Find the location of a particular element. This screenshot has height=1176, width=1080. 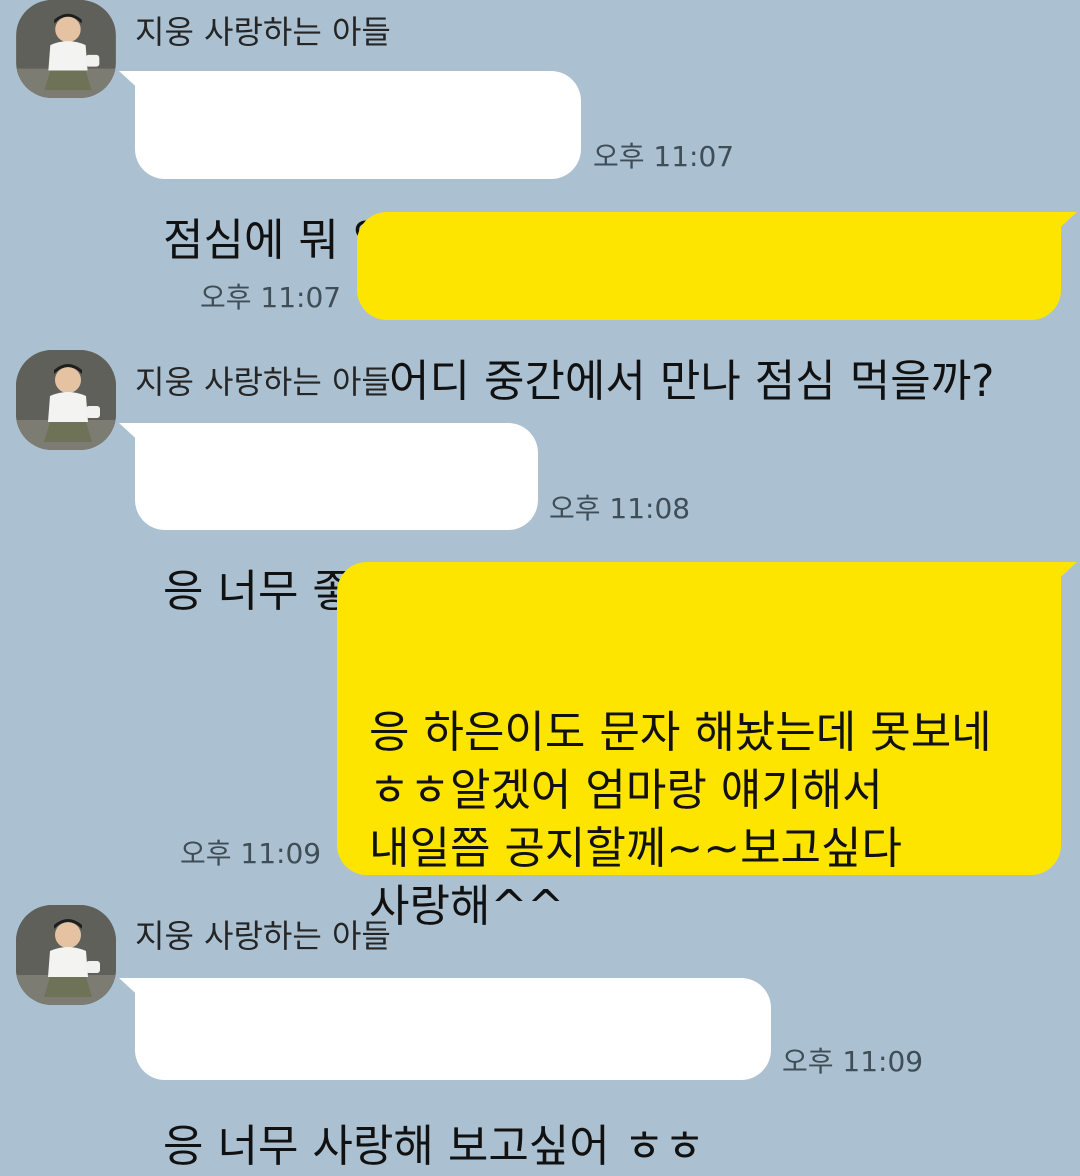

message-text: 어디 중간에서 만나 점심 먹을까? is located at coordinates (692, 381).